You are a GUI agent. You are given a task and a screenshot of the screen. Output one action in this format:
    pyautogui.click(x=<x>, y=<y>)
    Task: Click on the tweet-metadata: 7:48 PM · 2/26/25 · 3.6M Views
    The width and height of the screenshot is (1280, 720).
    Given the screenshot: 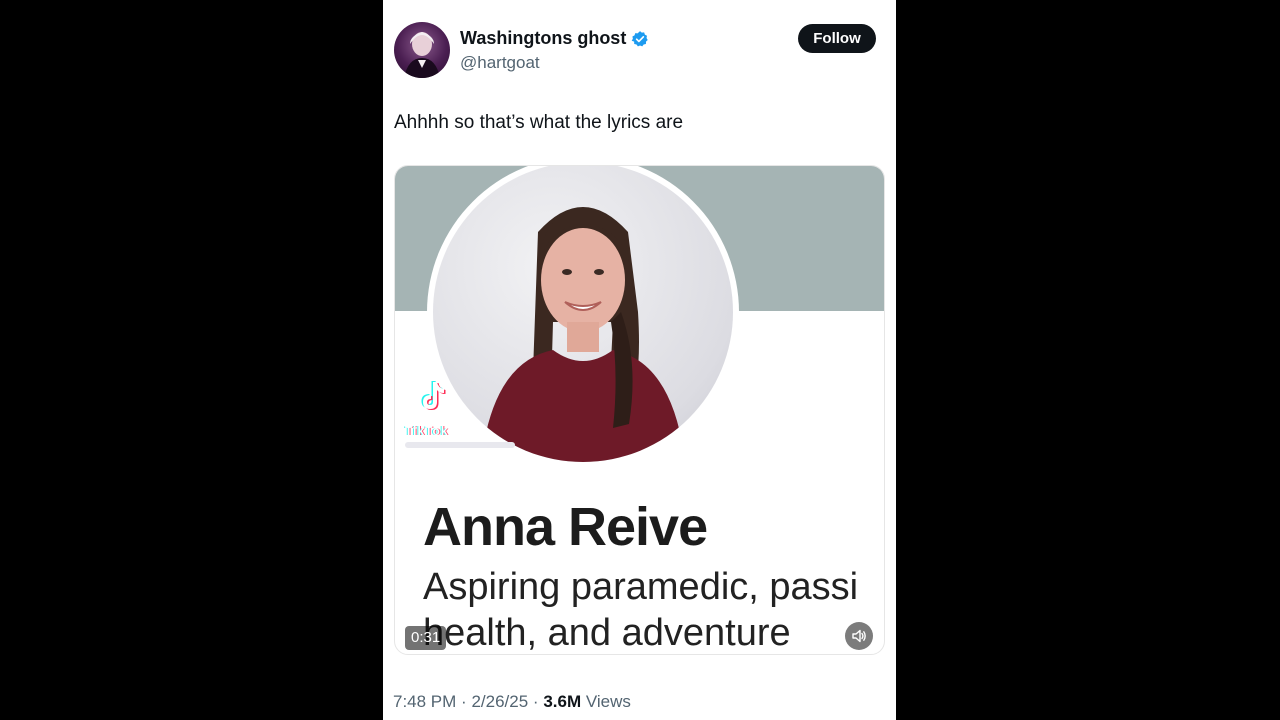 What is the action you would take?
    pyautogui.click(x=512, y=702)
    